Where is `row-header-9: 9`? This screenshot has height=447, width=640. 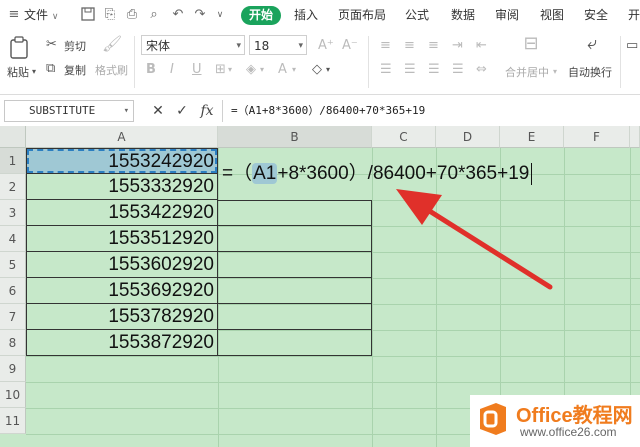 row-header-9: 9 is located at coordinates (13, 369).